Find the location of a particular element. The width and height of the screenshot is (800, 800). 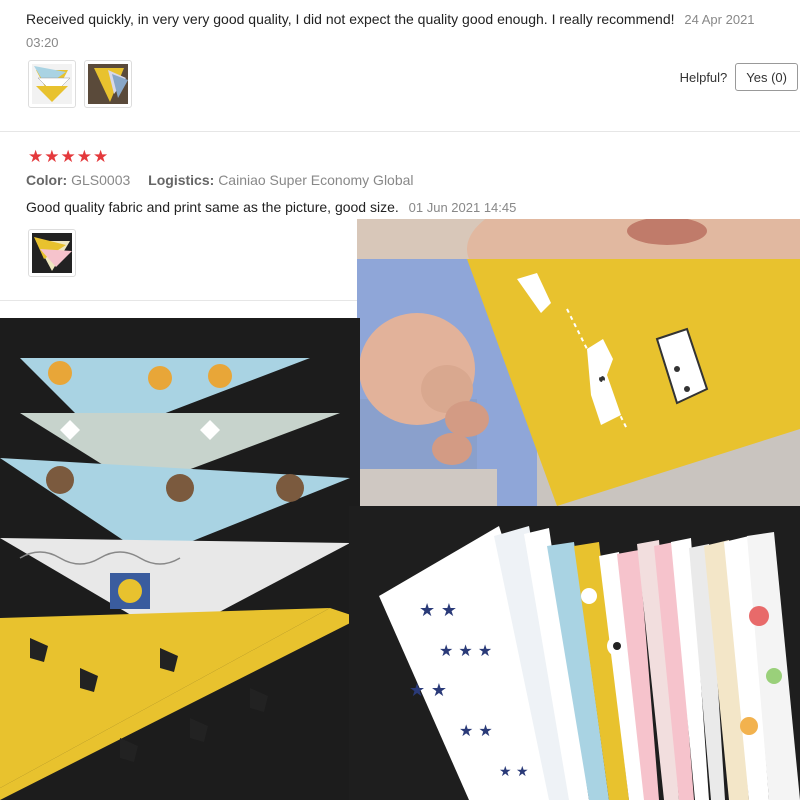

star-rating: ★ ★ ★ ★ ★ is located at coordinates (68, 157).